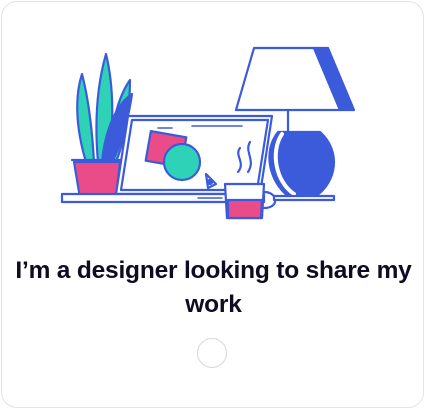  Describe the element at coordinates (212, 353) in the screenshot. I see `option-radio-button` at that location.